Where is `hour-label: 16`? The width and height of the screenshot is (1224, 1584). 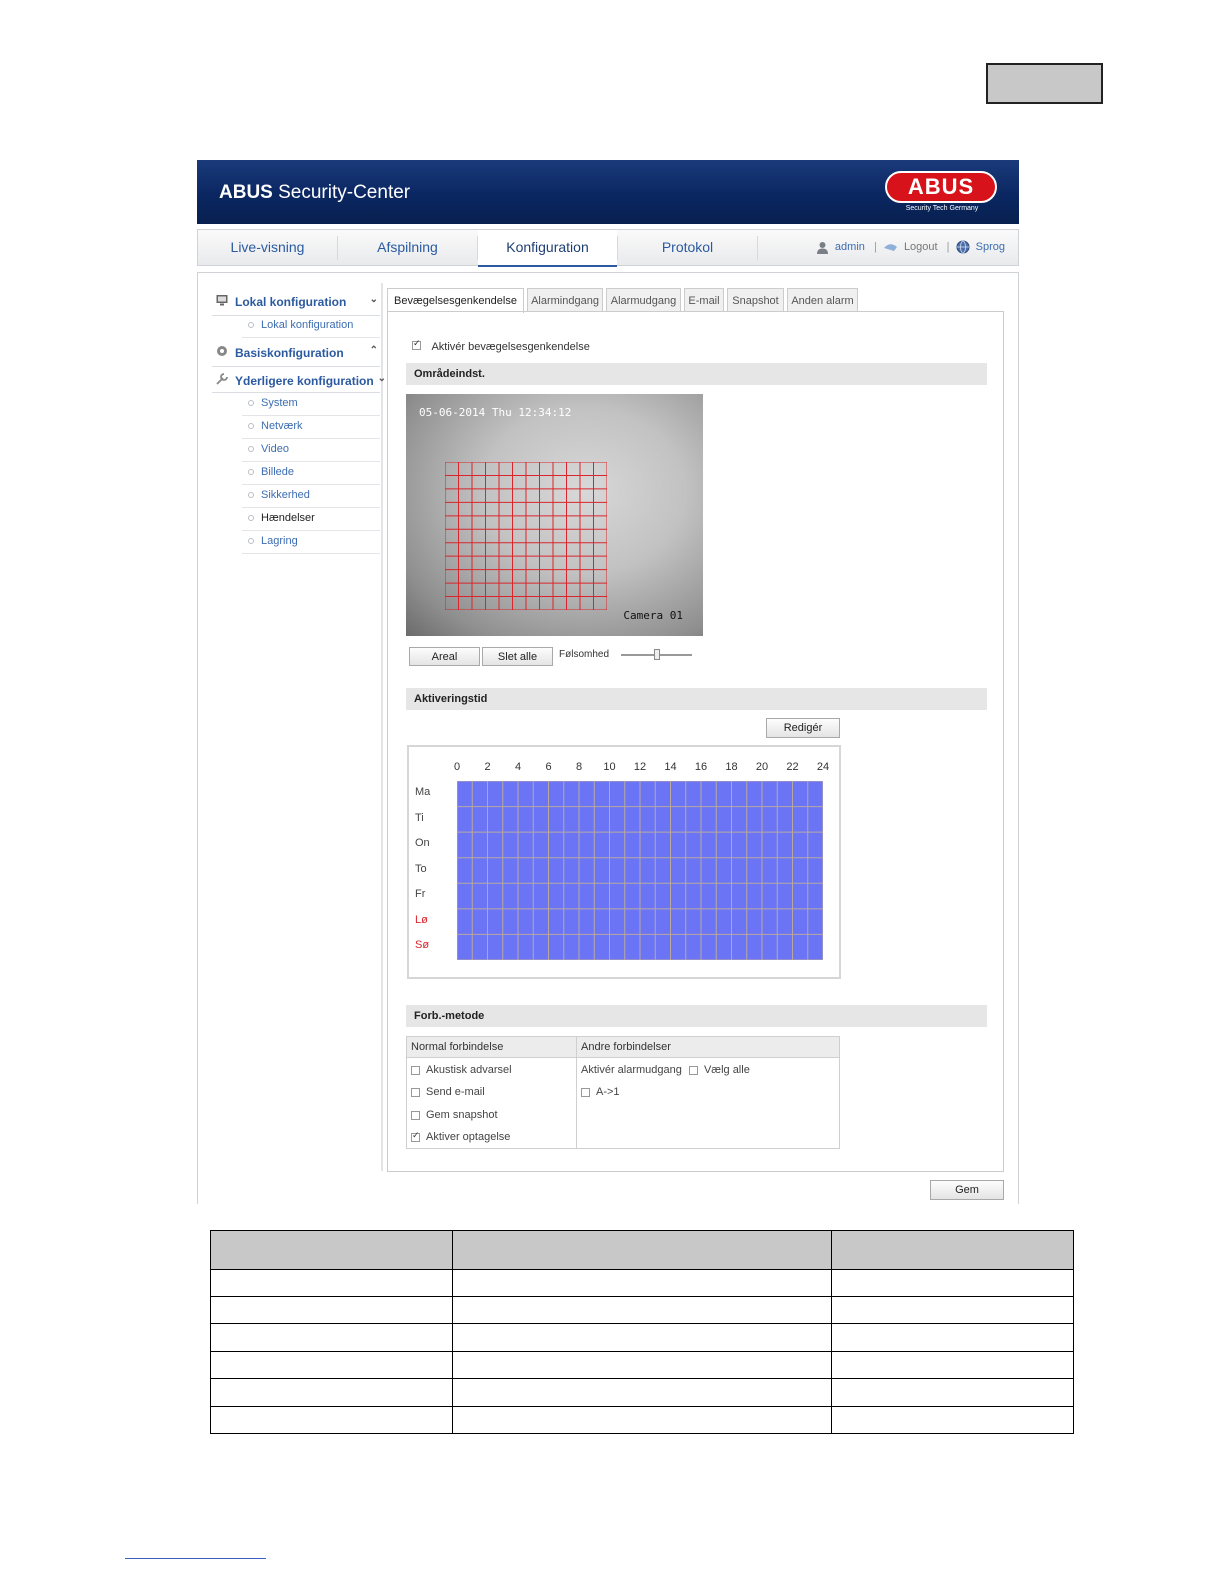 hour-label: 16 is located at coordinates (701, 767).